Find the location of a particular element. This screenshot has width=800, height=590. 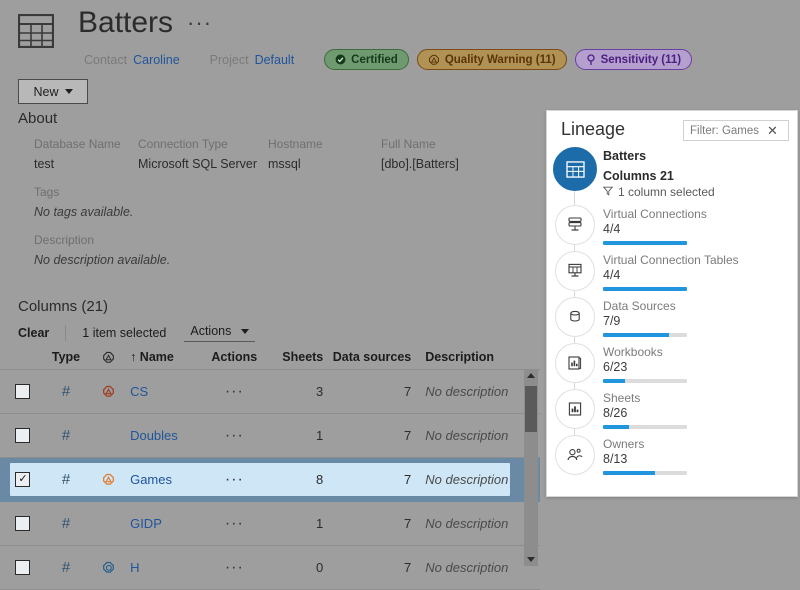

row-checkbox-cell: ✓ is located at coordinates (23, 479).